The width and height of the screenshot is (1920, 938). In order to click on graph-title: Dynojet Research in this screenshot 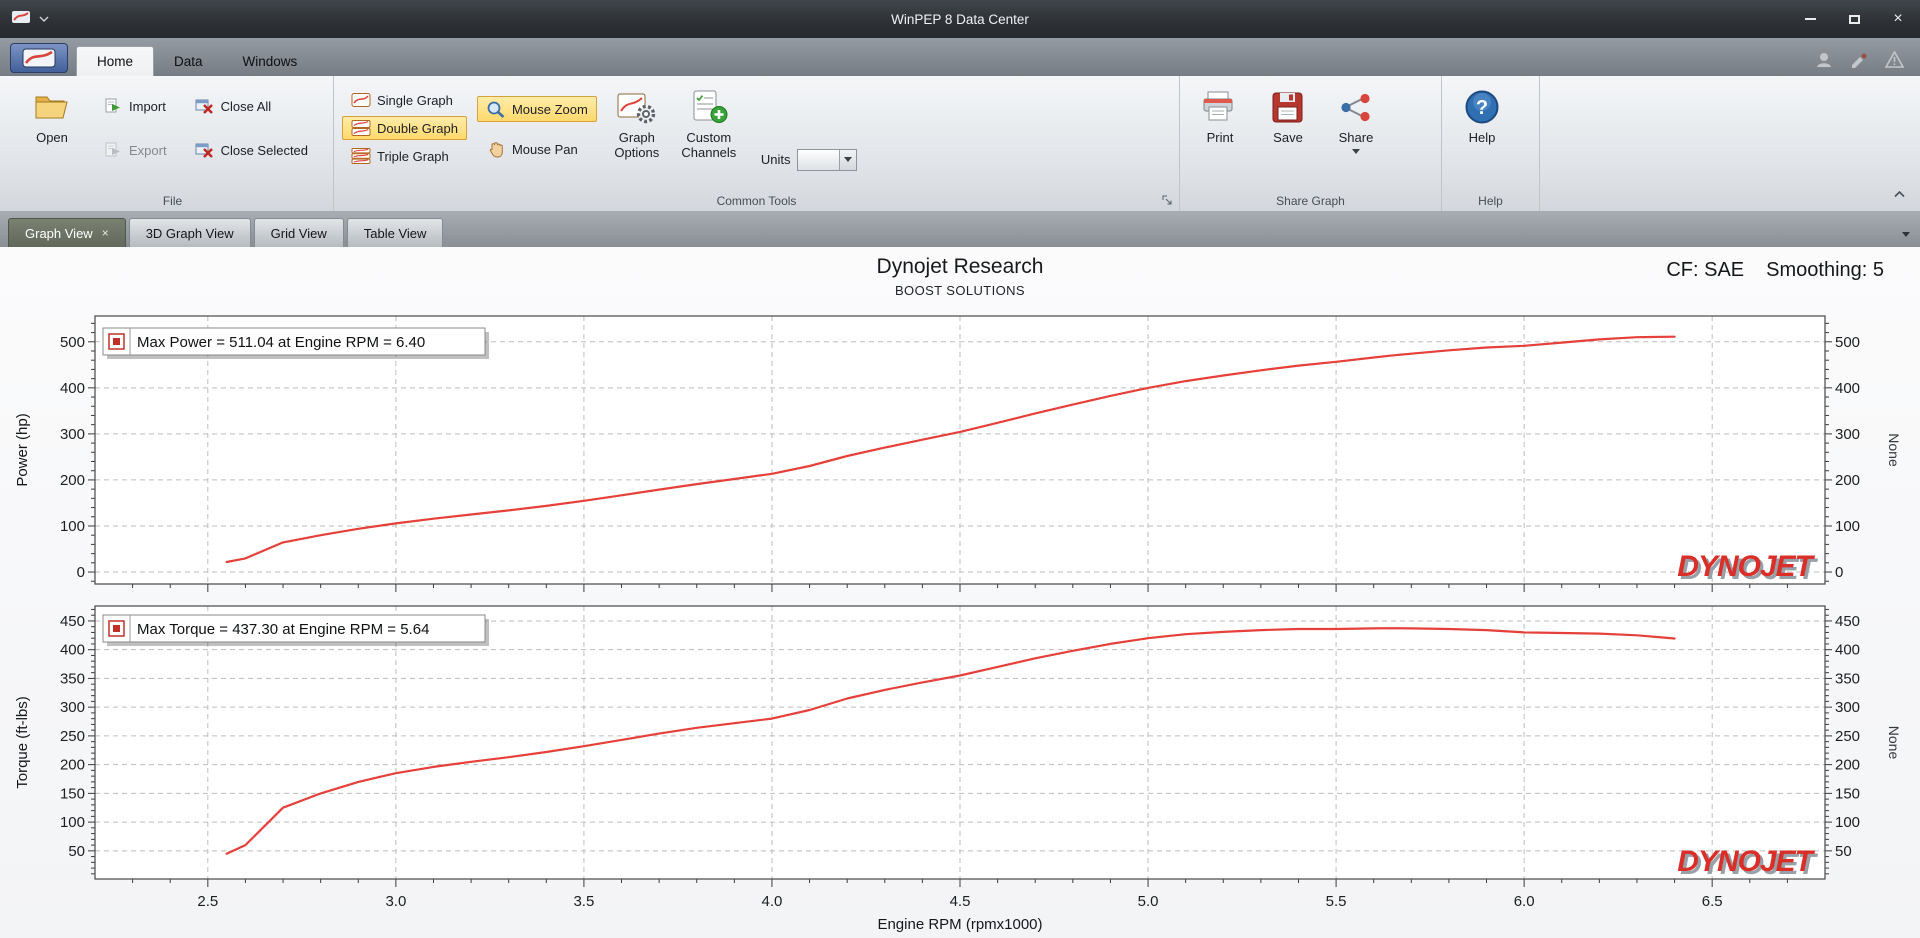, I will do `click(960, 266)`.